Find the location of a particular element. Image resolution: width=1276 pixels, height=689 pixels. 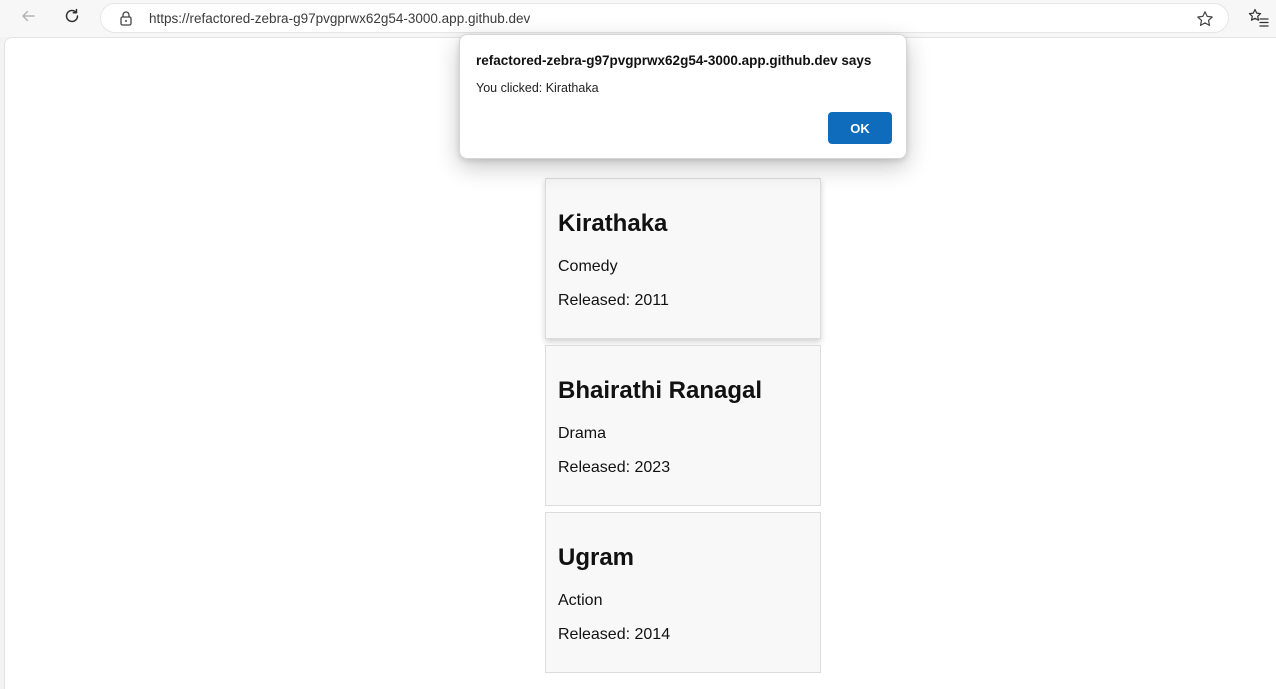

movie-released: Released: 2014 is located at coordinates (614, 634).